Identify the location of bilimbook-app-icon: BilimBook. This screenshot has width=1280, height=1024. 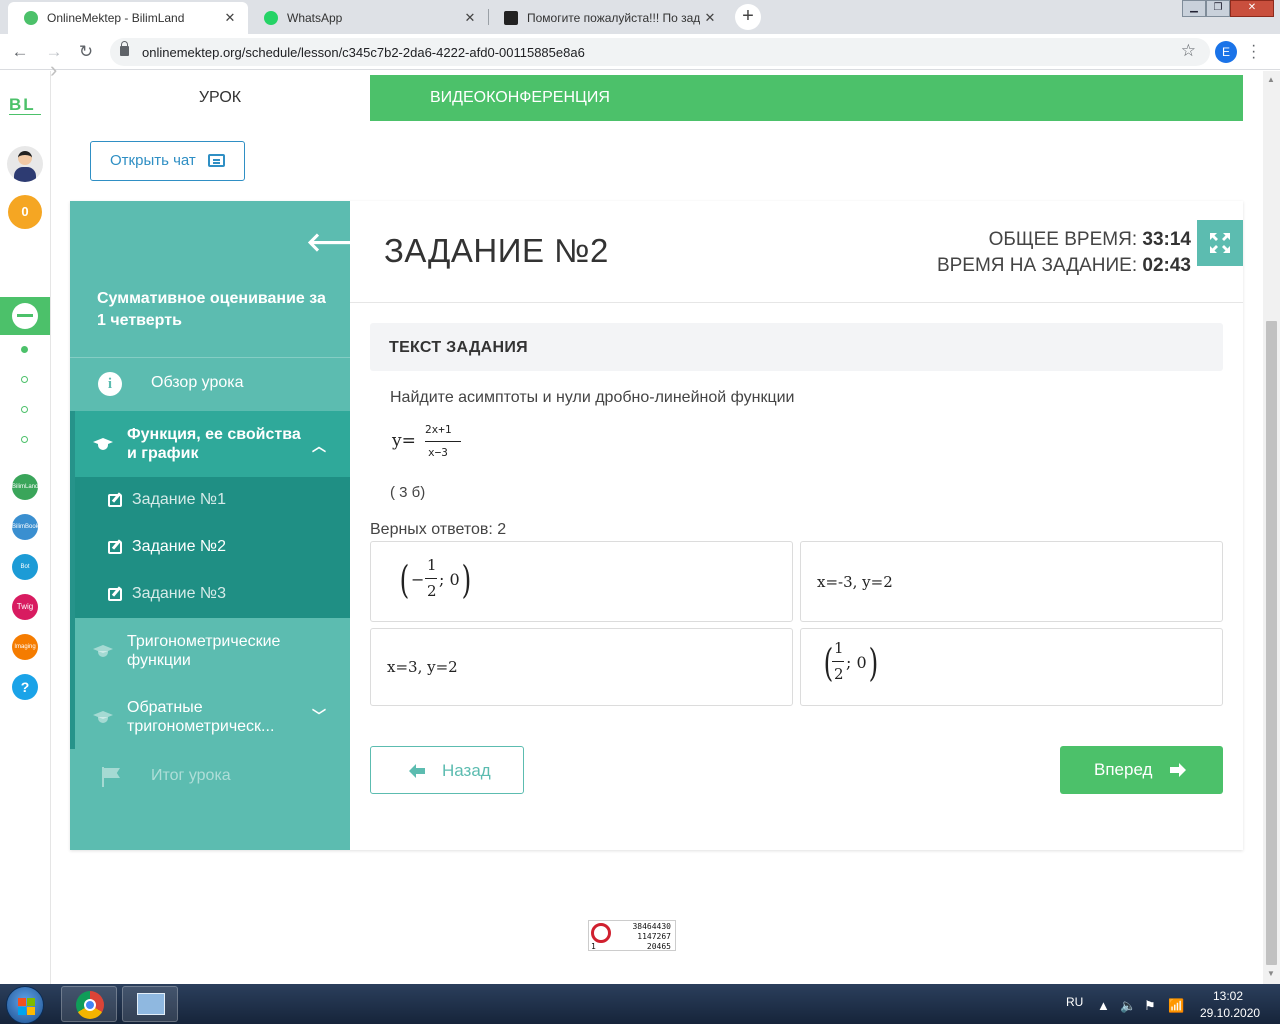
(25, 527).